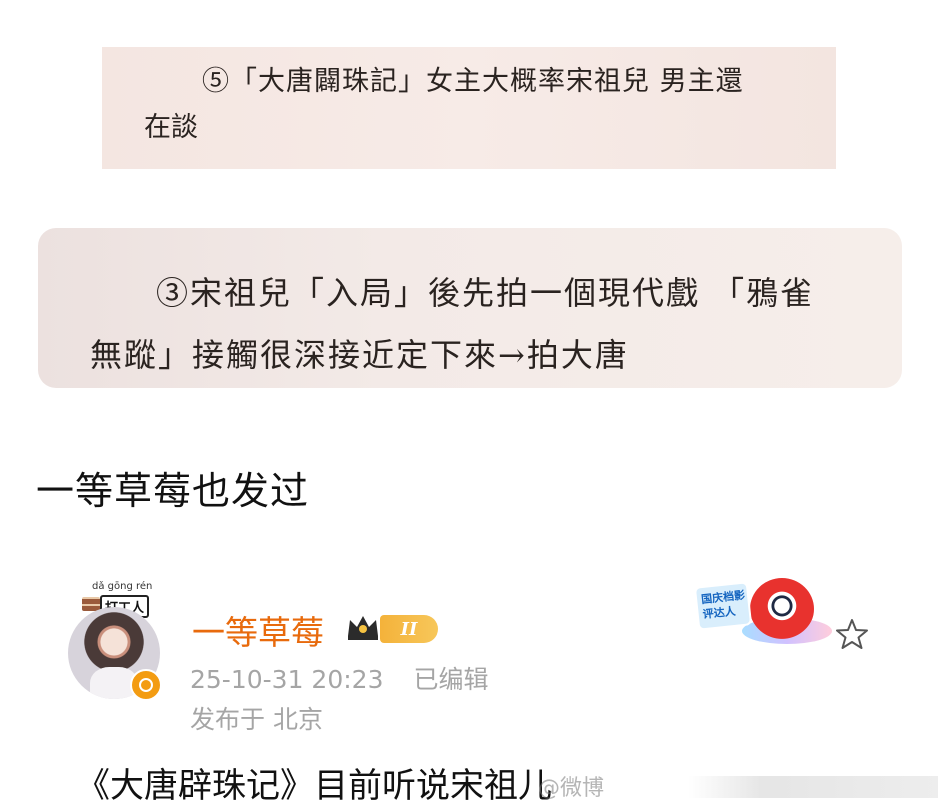 This screenshot has width=940, height=807. I want to click on award-badge-label: 国庆档影评达人, so click(723, 606).